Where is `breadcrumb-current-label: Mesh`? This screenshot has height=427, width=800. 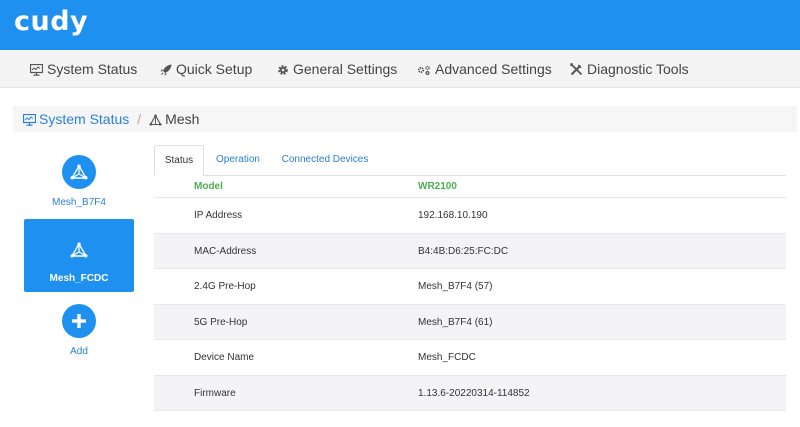
breadcrumb-current-label: Mesh is located at coordinates (182, 119).